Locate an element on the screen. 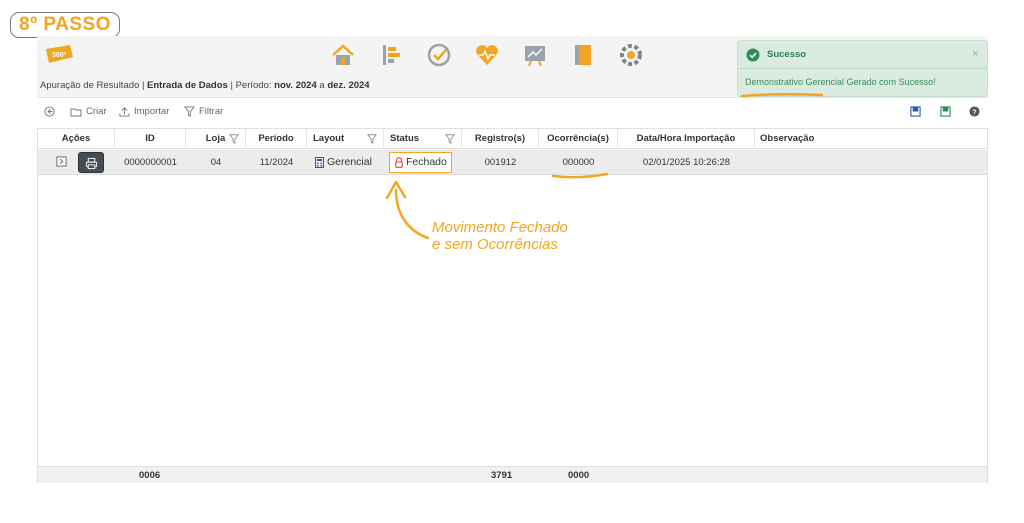 This screenshot has height=523, width=1024. bookmark-blue-icon is located at coordinates (915, 111).